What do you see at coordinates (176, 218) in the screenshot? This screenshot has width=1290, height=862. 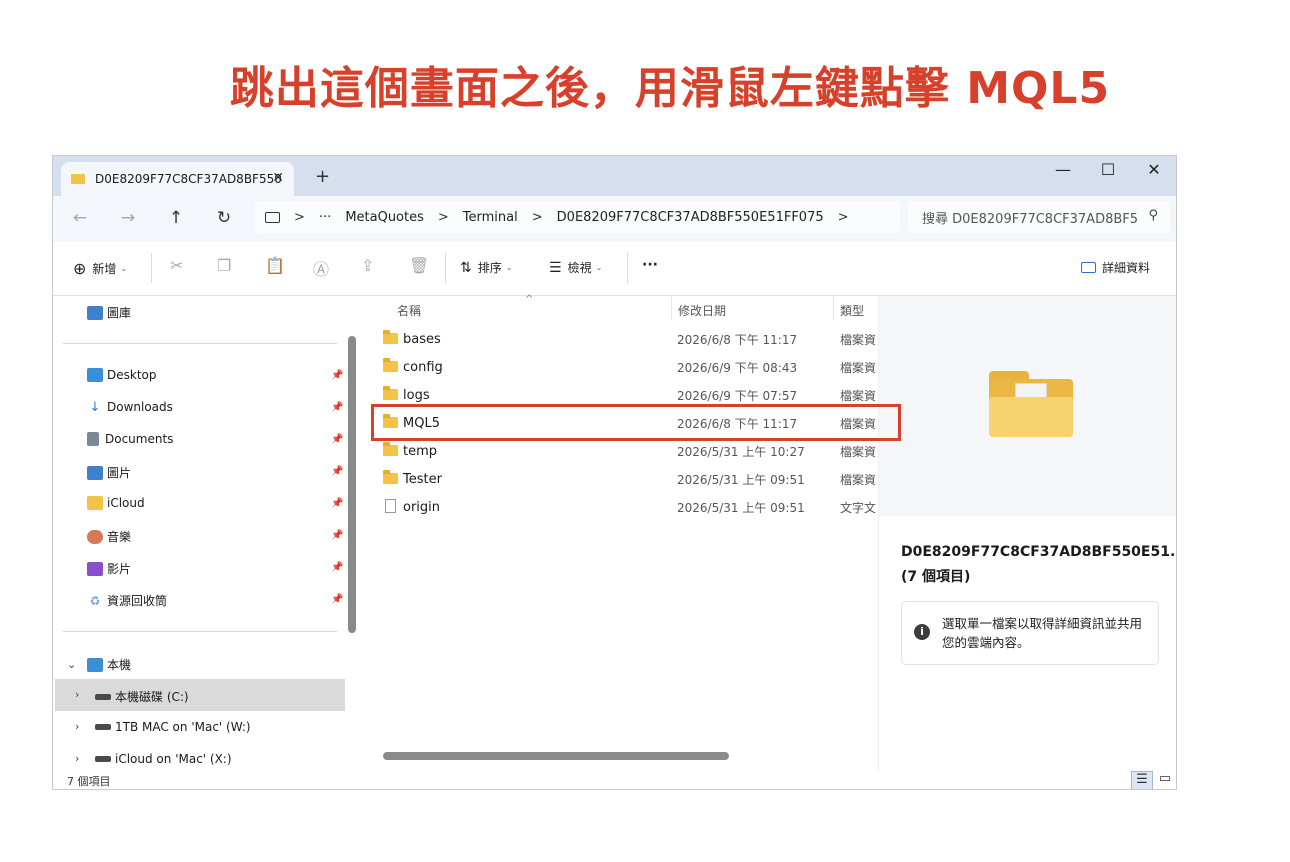 I see `up-button: ↑` at bounding box center [176, 218].